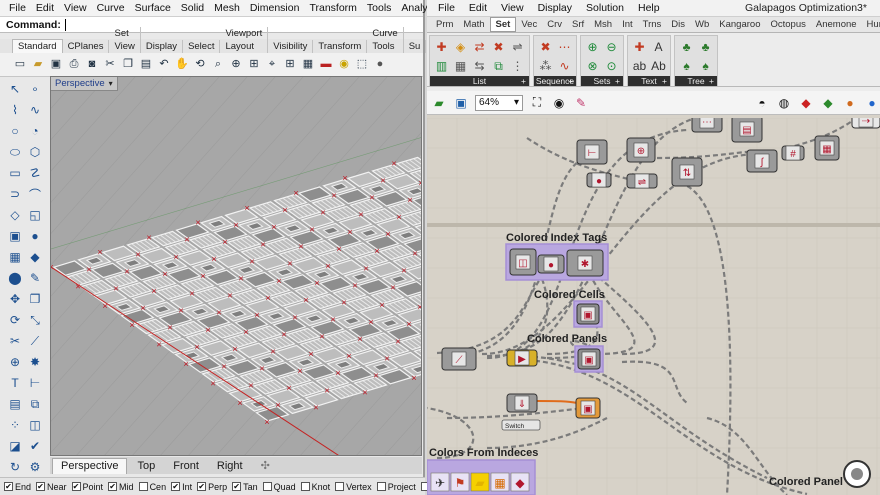 The height and width of the screenshot is (495, 880). What do you see at coordinates (15, 446) in the screenshot?
I see `render-icon: ◪` at bounding box center [15, 446].